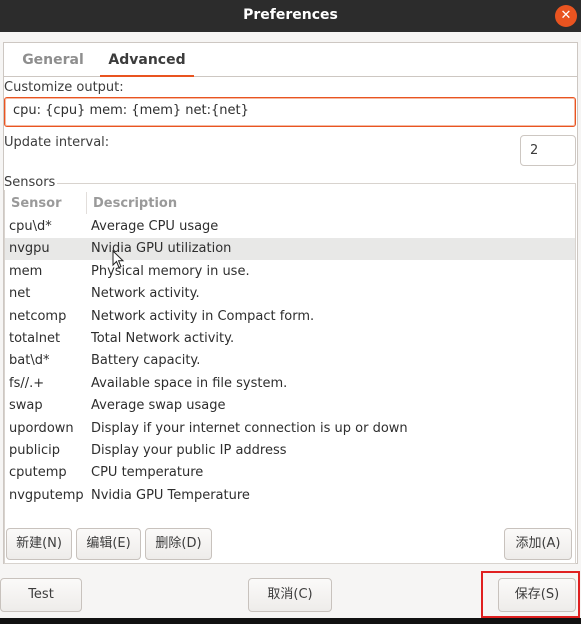 The width and height of the screenshot is (581, 624). What do you see at coordinates (189, 450) in the screenshot?
I see `sensor-description-cell: Display your public IP address` at bounding box center [189, 450].